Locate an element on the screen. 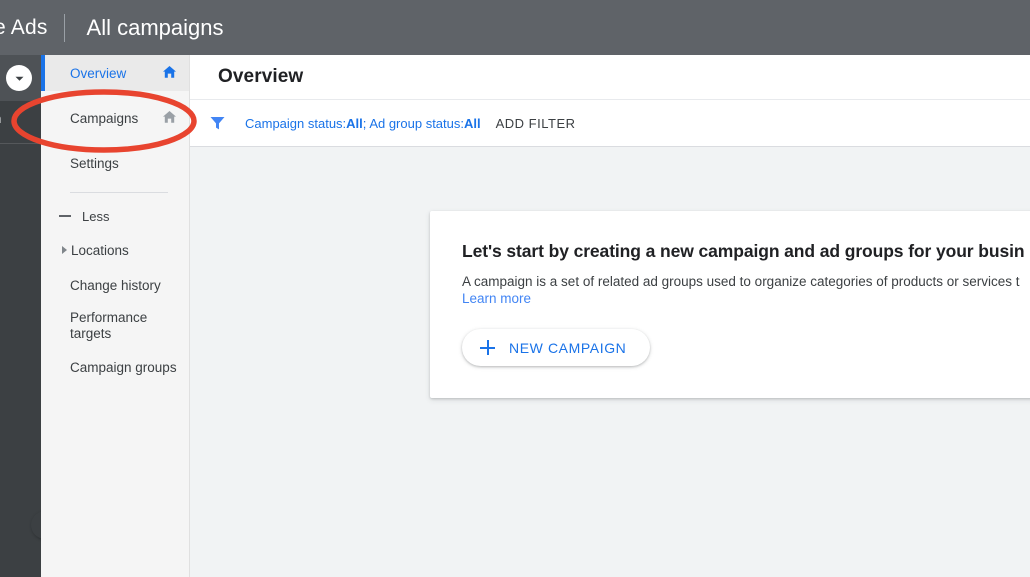 The width and height of the screenshot is (1030, 577). header-page-title: All campaigns is located at coordinates (155, 27).